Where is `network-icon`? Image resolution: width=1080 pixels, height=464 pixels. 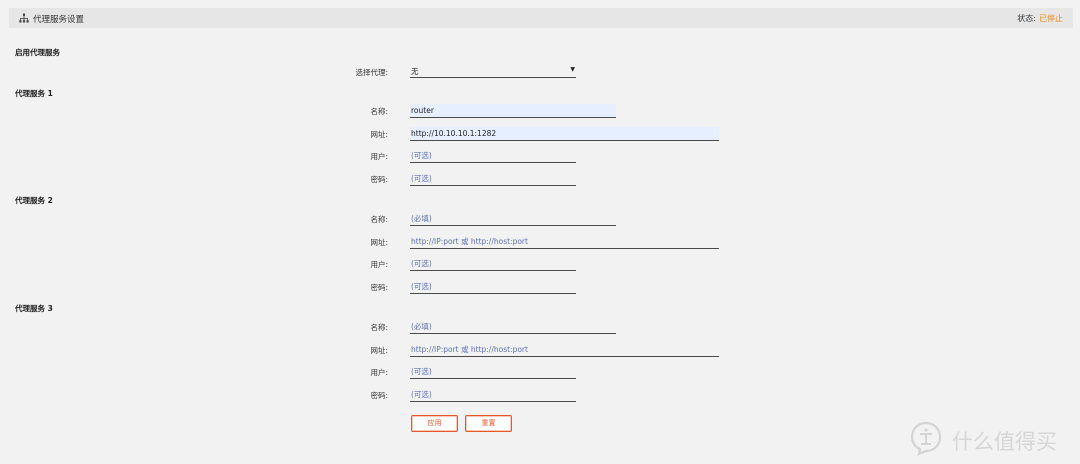
network-icon is located at coordinates (24, 18).